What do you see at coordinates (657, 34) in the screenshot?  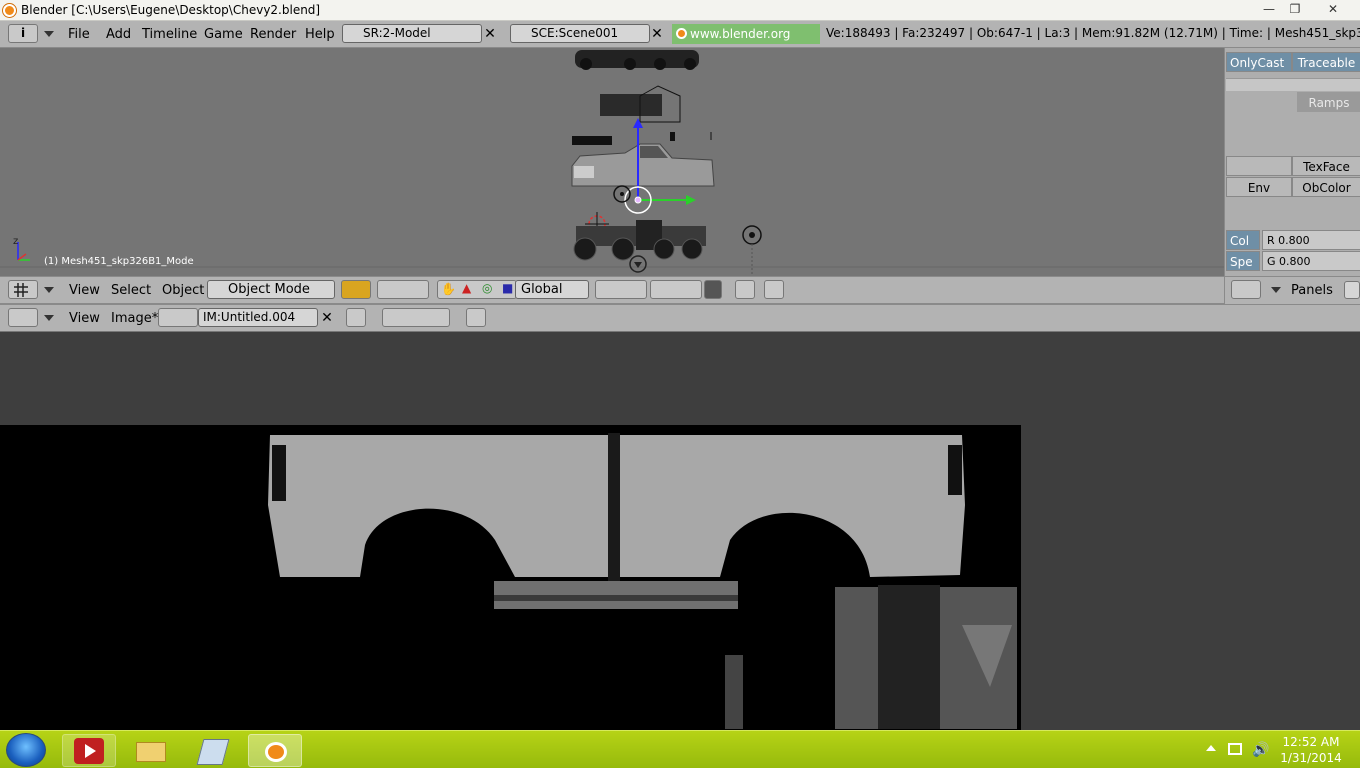 I see `scene-delete-button: ✕` at bounding box center [657, 34].